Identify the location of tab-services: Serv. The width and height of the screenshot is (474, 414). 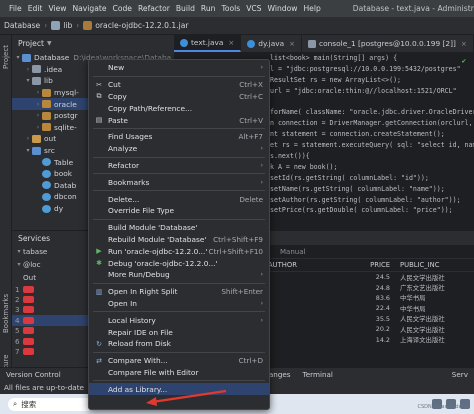
(460, 374).